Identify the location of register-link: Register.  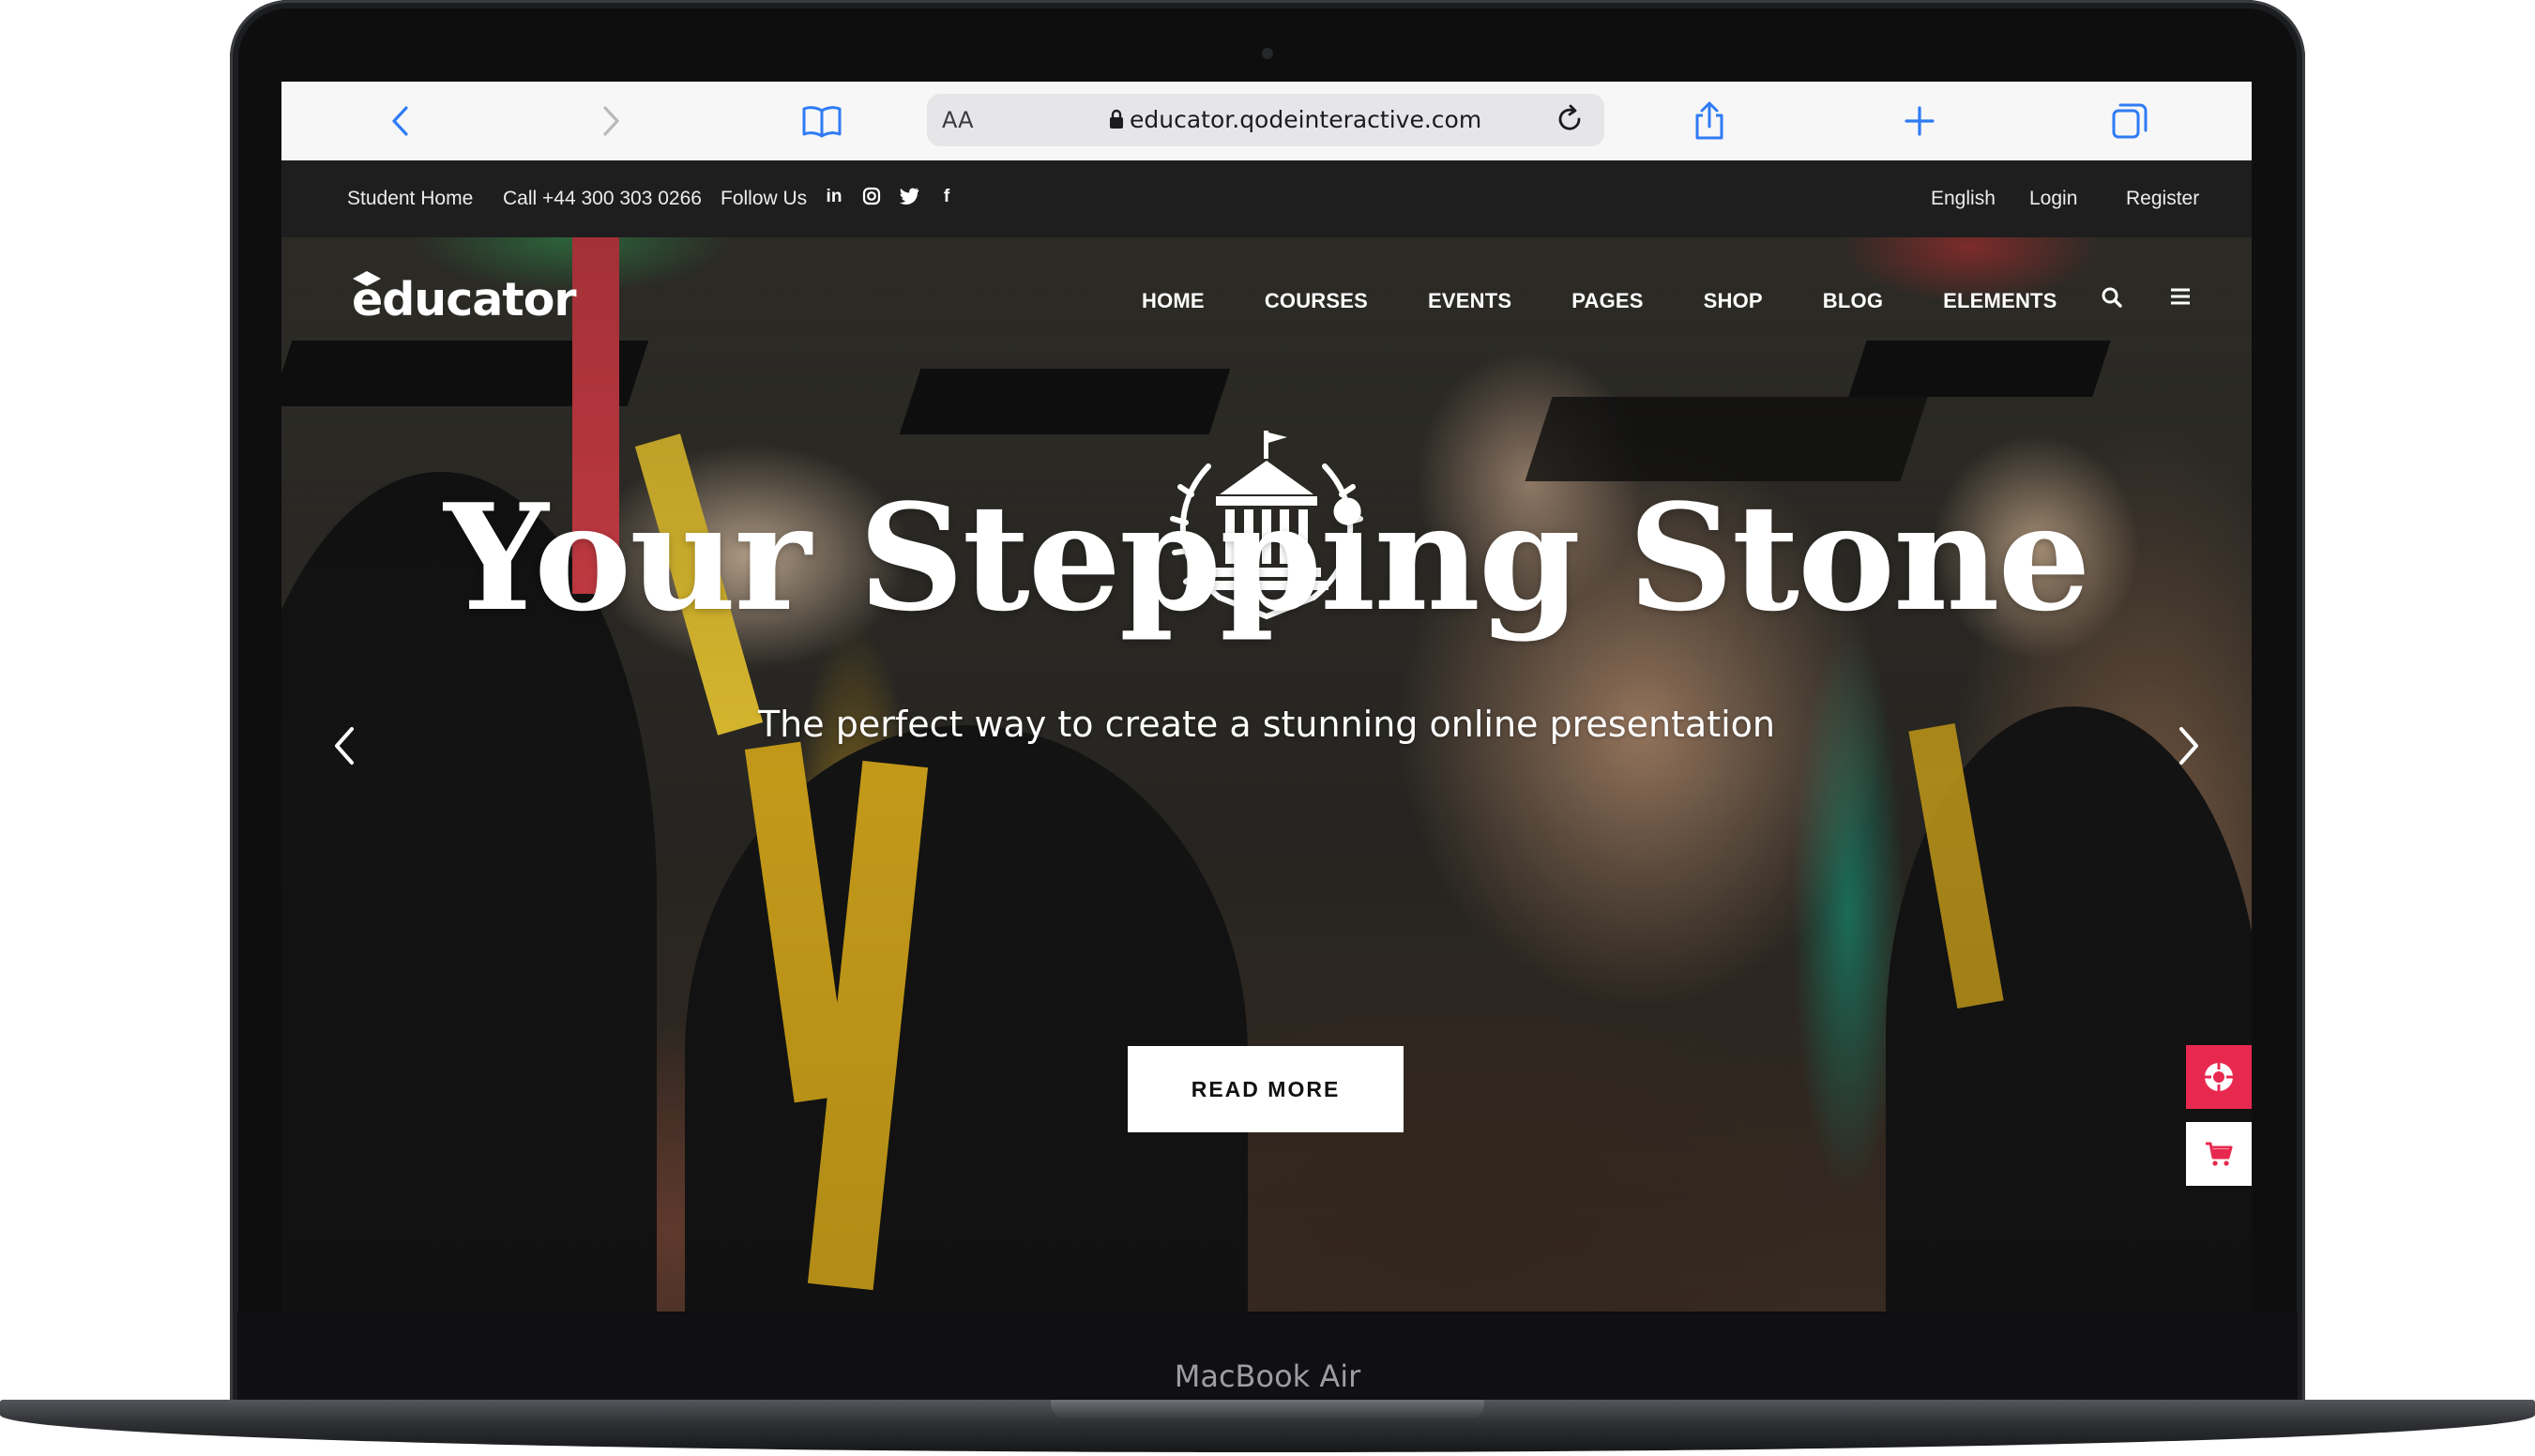
(2162, 199).